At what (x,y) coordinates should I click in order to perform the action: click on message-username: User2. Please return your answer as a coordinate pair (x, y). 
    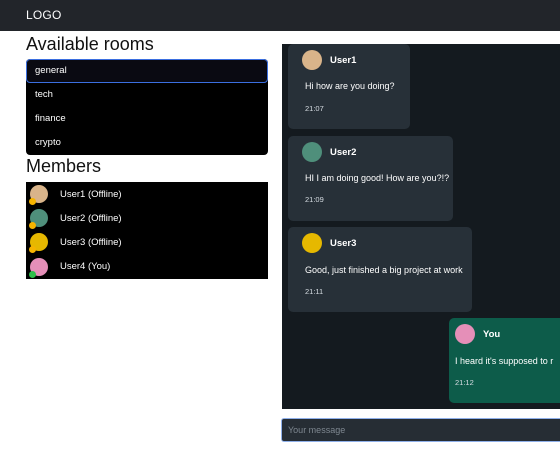
    Looking at the image, I should click on (343, 152).